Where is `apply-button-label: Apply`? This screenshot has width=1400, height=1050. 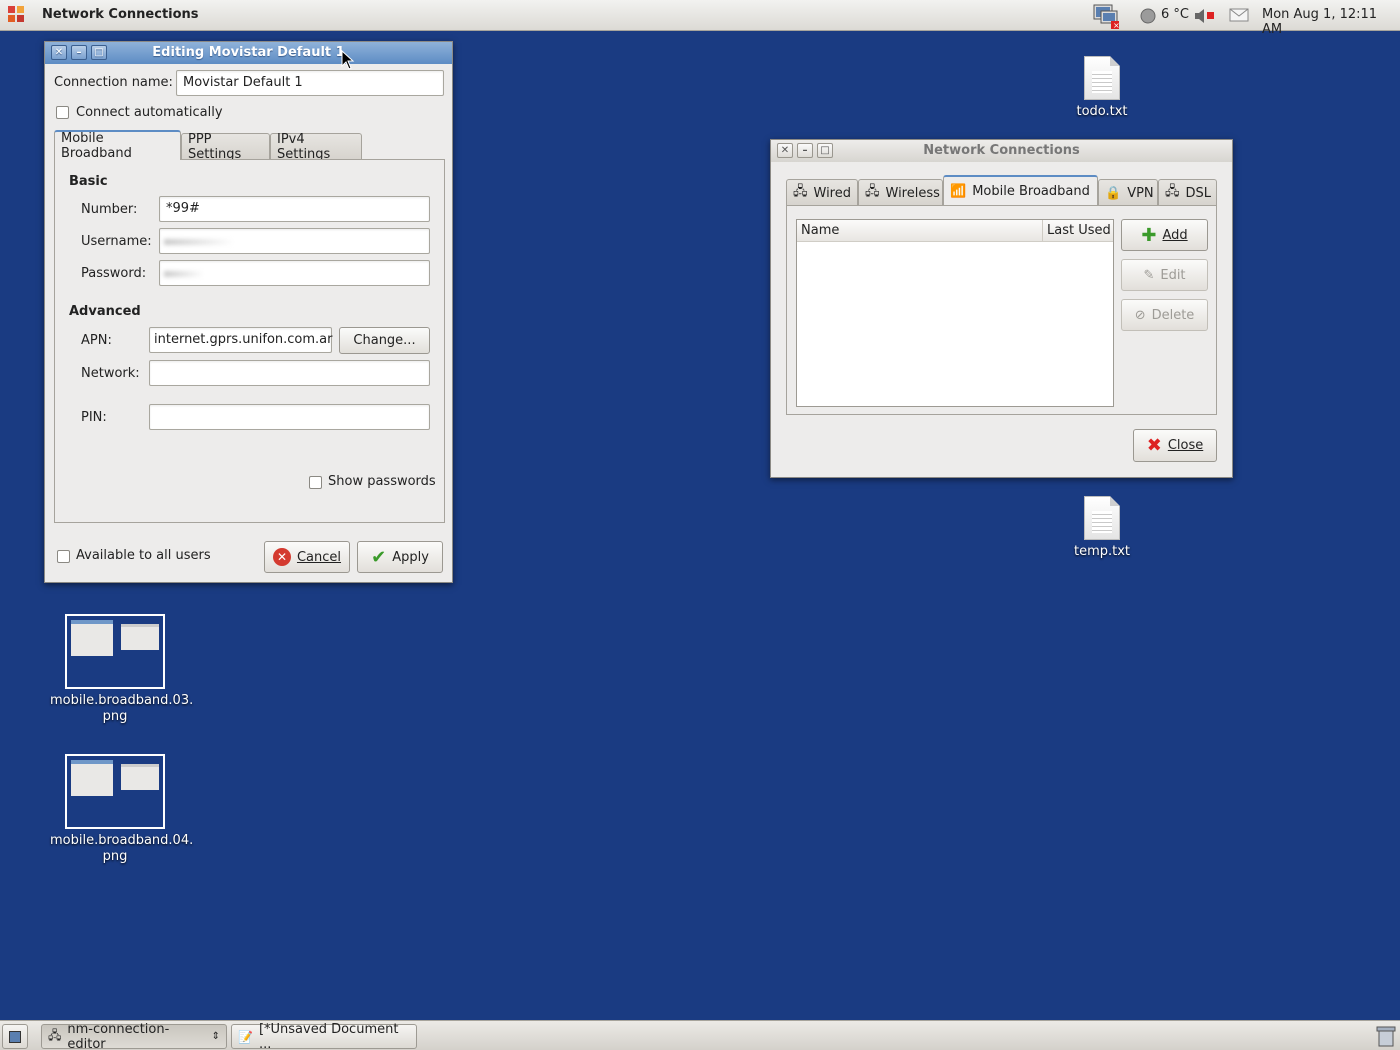
apply-button-label: Apply is located at coordinates (410, 557).